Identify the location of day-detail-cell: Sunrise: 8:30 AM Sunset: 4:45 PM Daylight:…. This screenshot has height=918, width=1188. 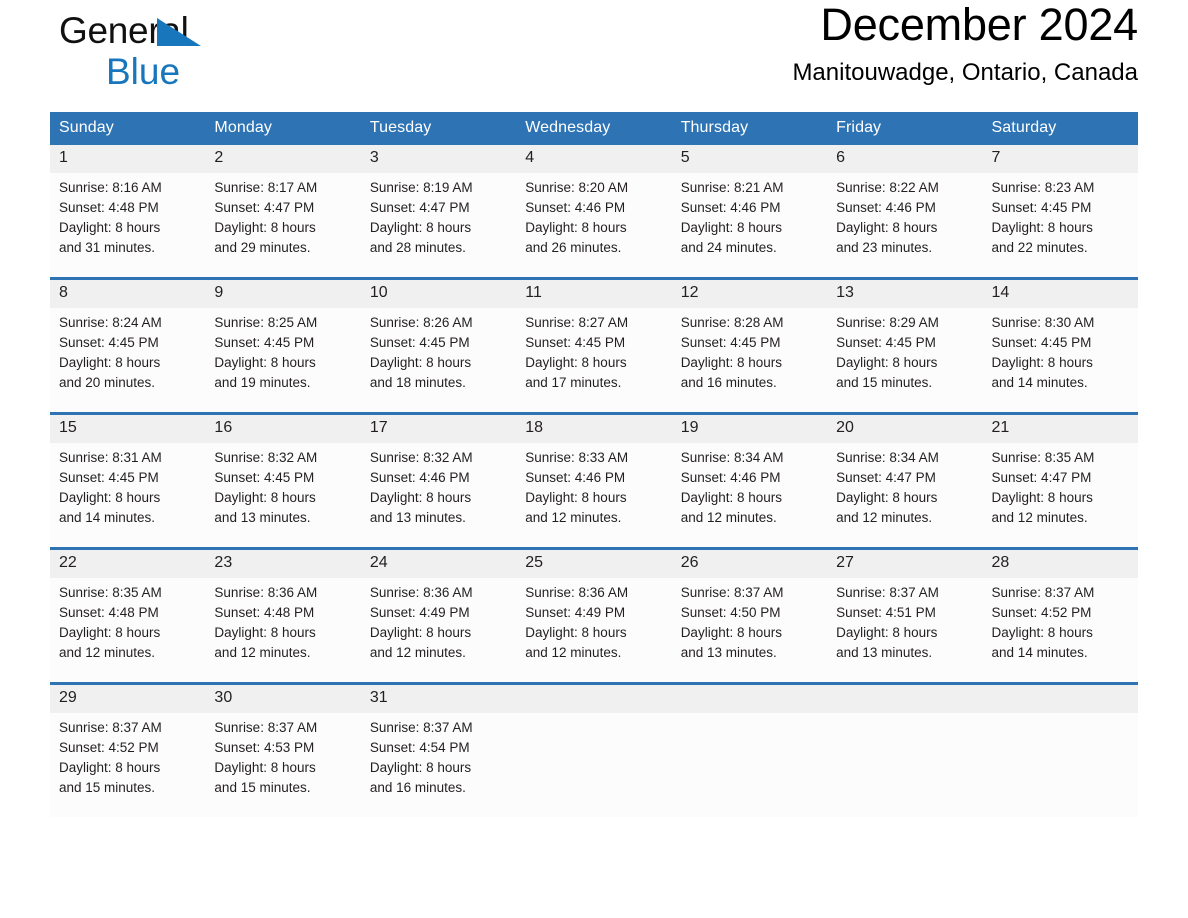
(1060, 360).